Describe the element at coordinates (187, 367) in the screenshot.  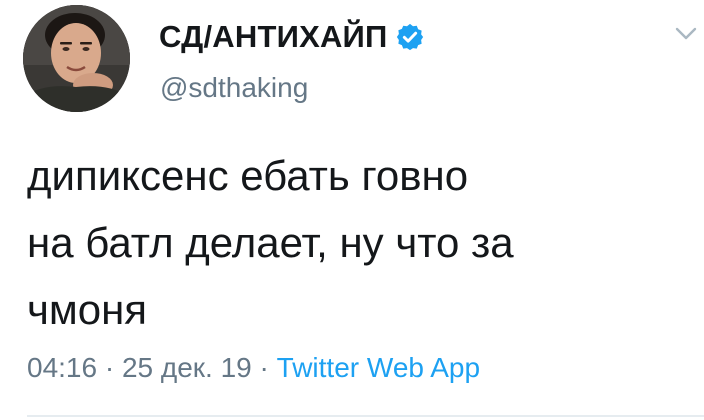
I see `tweet-date: 25 дек. 19` at that location.